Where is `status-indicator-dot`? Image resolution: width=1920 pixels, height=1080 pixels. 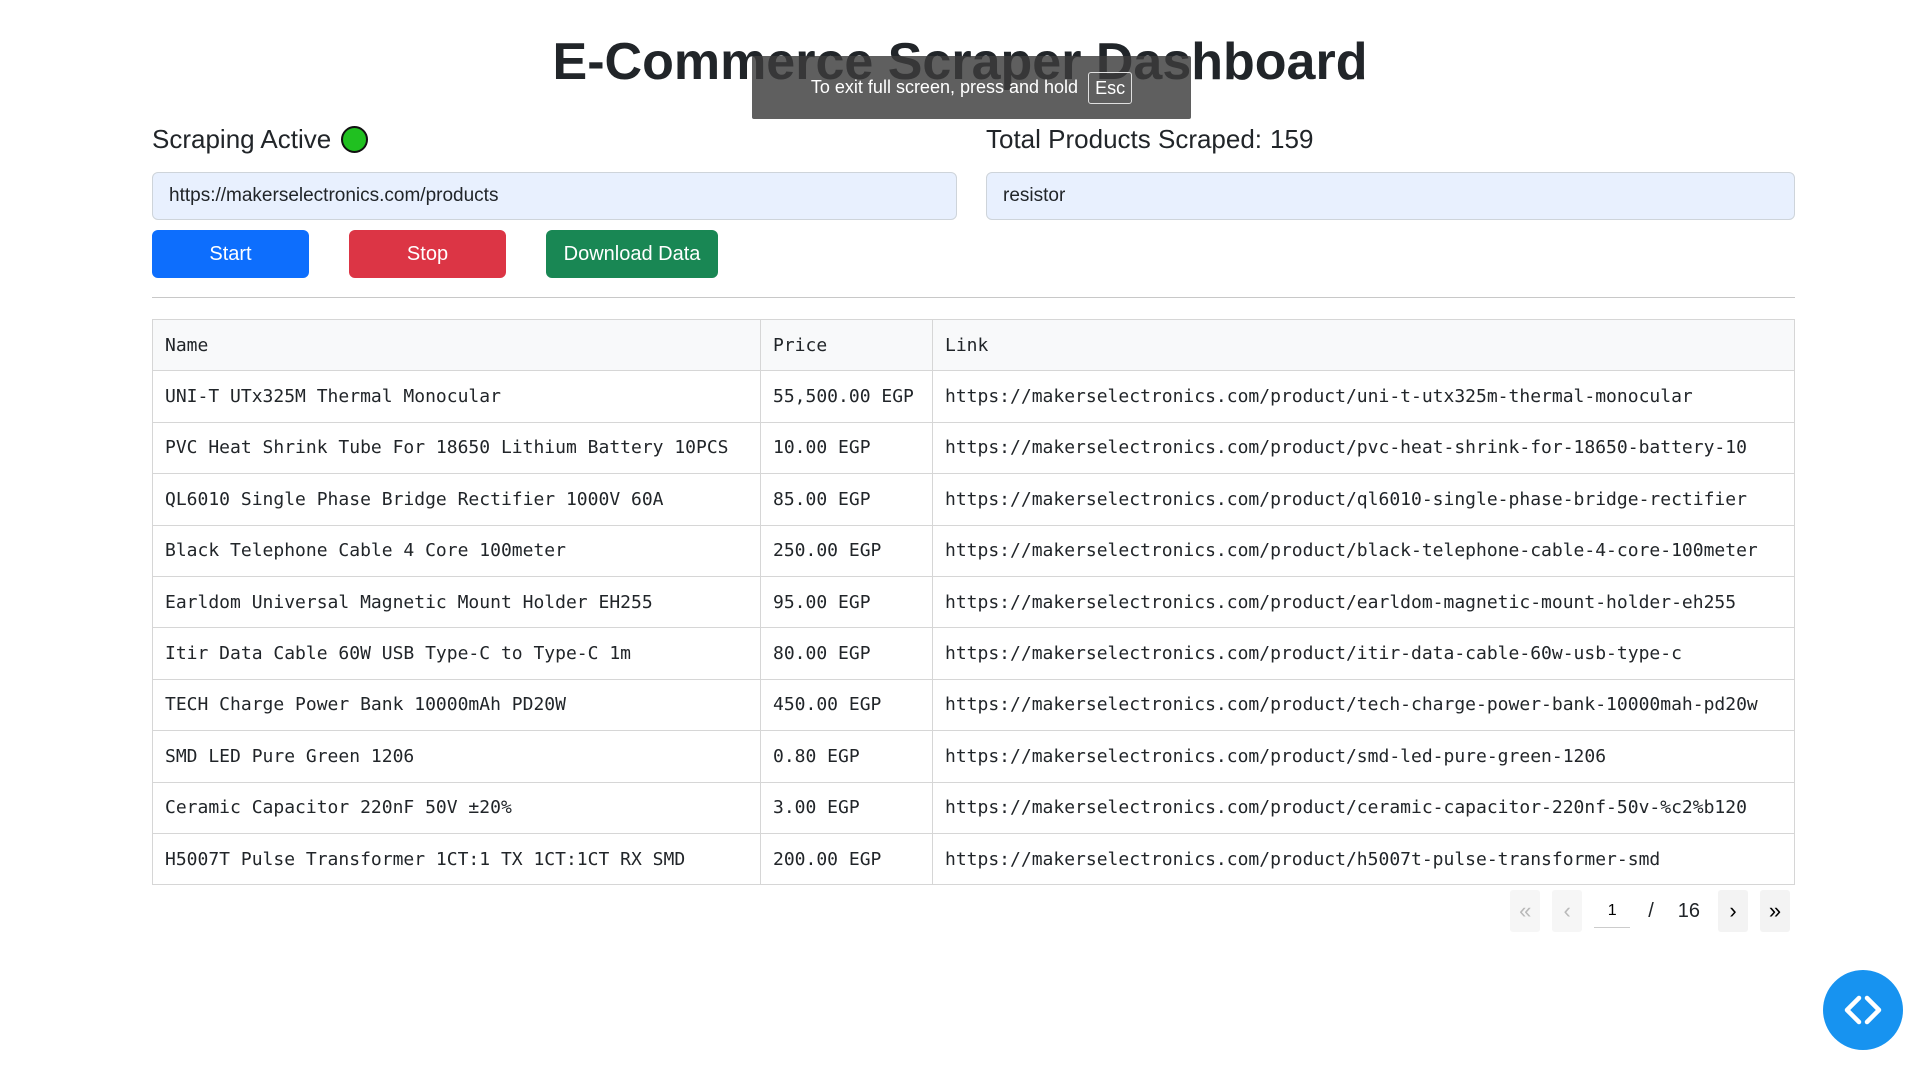 status-indicator-dot is located at coordinates (355, 139).